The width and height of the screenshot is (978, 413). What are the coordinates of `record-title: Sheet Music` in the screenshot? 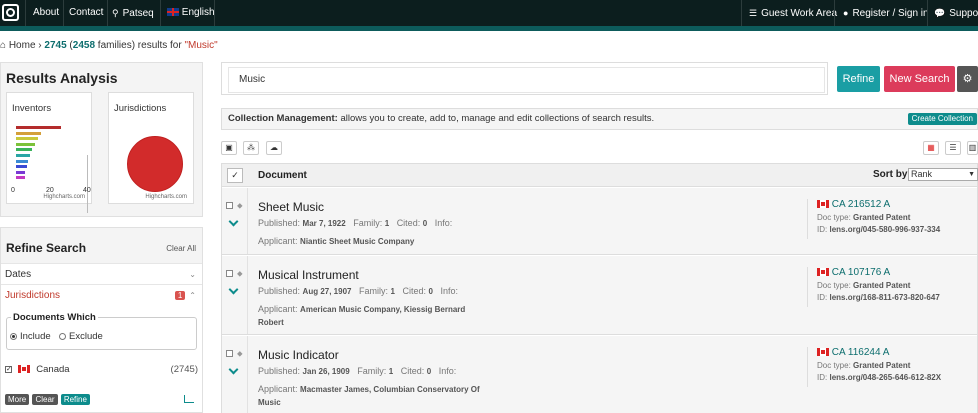 It's located at (291, 207).